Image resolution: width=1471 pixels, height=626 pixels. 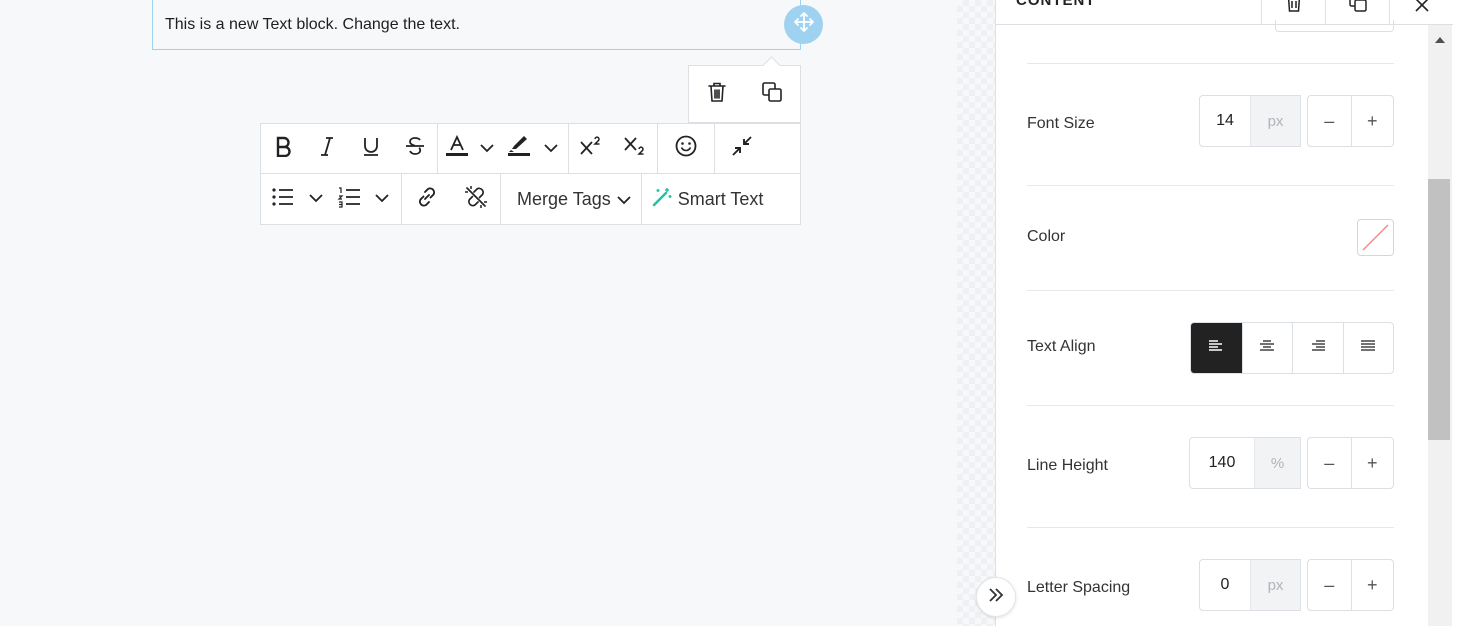 I want to click on smart-text-group: Smart Text, so click(x=709, y=199).